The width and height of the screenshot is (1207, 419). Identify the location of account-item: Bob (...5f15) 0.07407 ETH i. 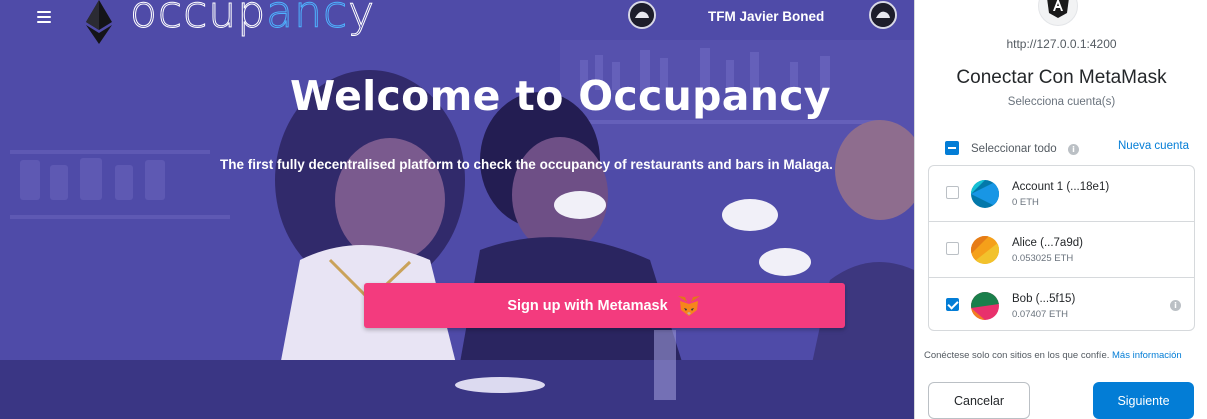
(1061, 304).